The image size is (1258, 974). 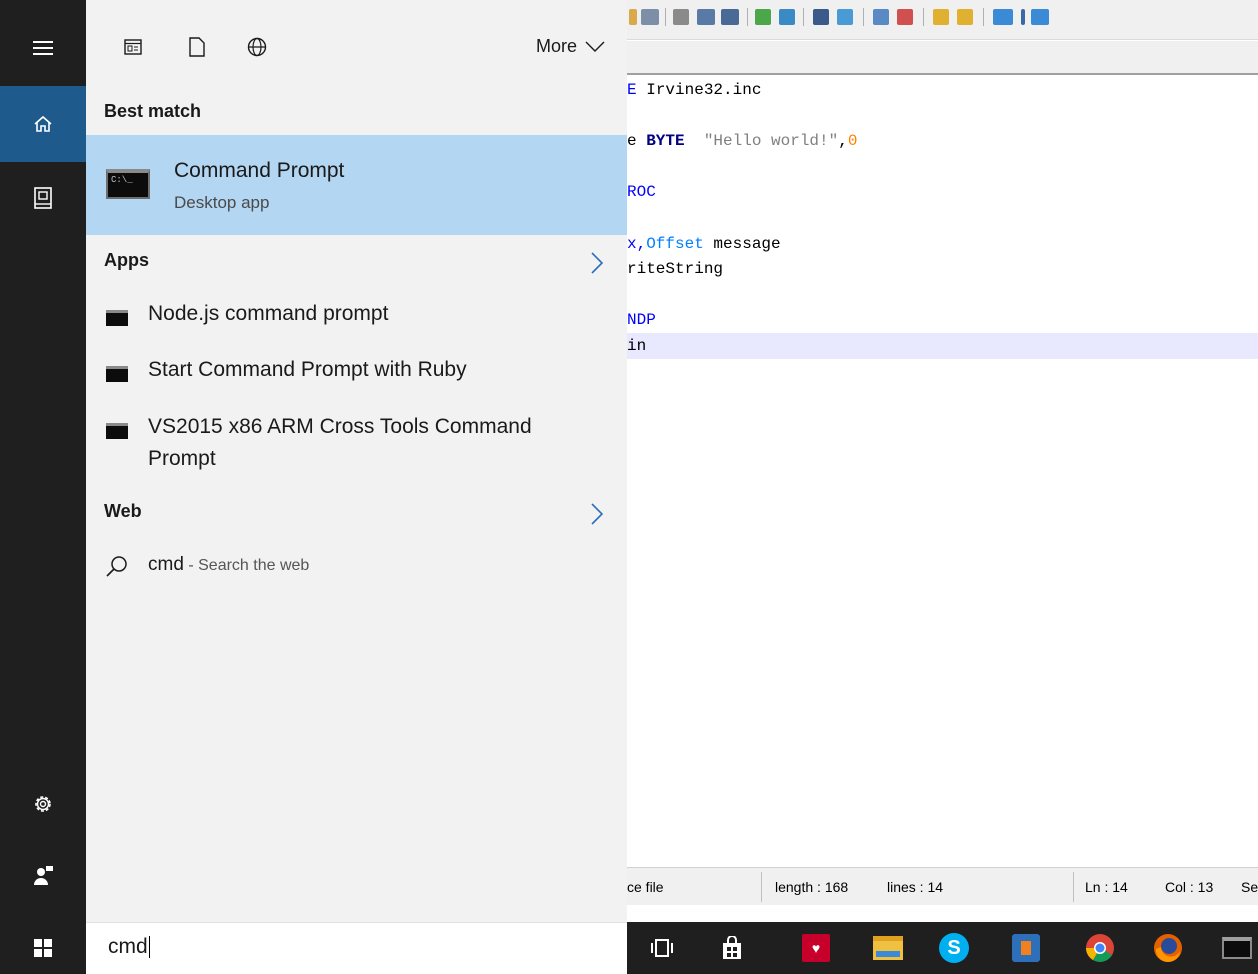 I want to click on media-player-icon, so click(x=1026, y=948).